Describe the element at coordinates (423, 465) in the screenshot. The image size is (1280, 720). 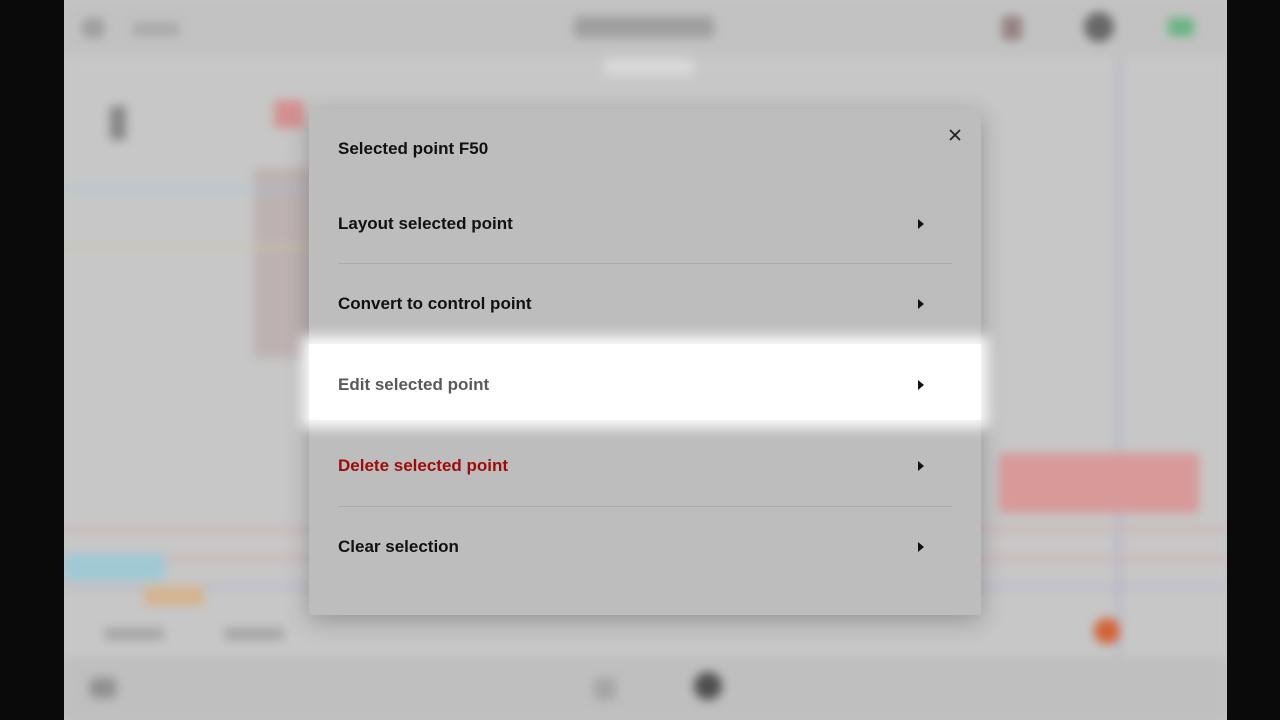
I see `menu-item-label: Delete selected point` at that location.